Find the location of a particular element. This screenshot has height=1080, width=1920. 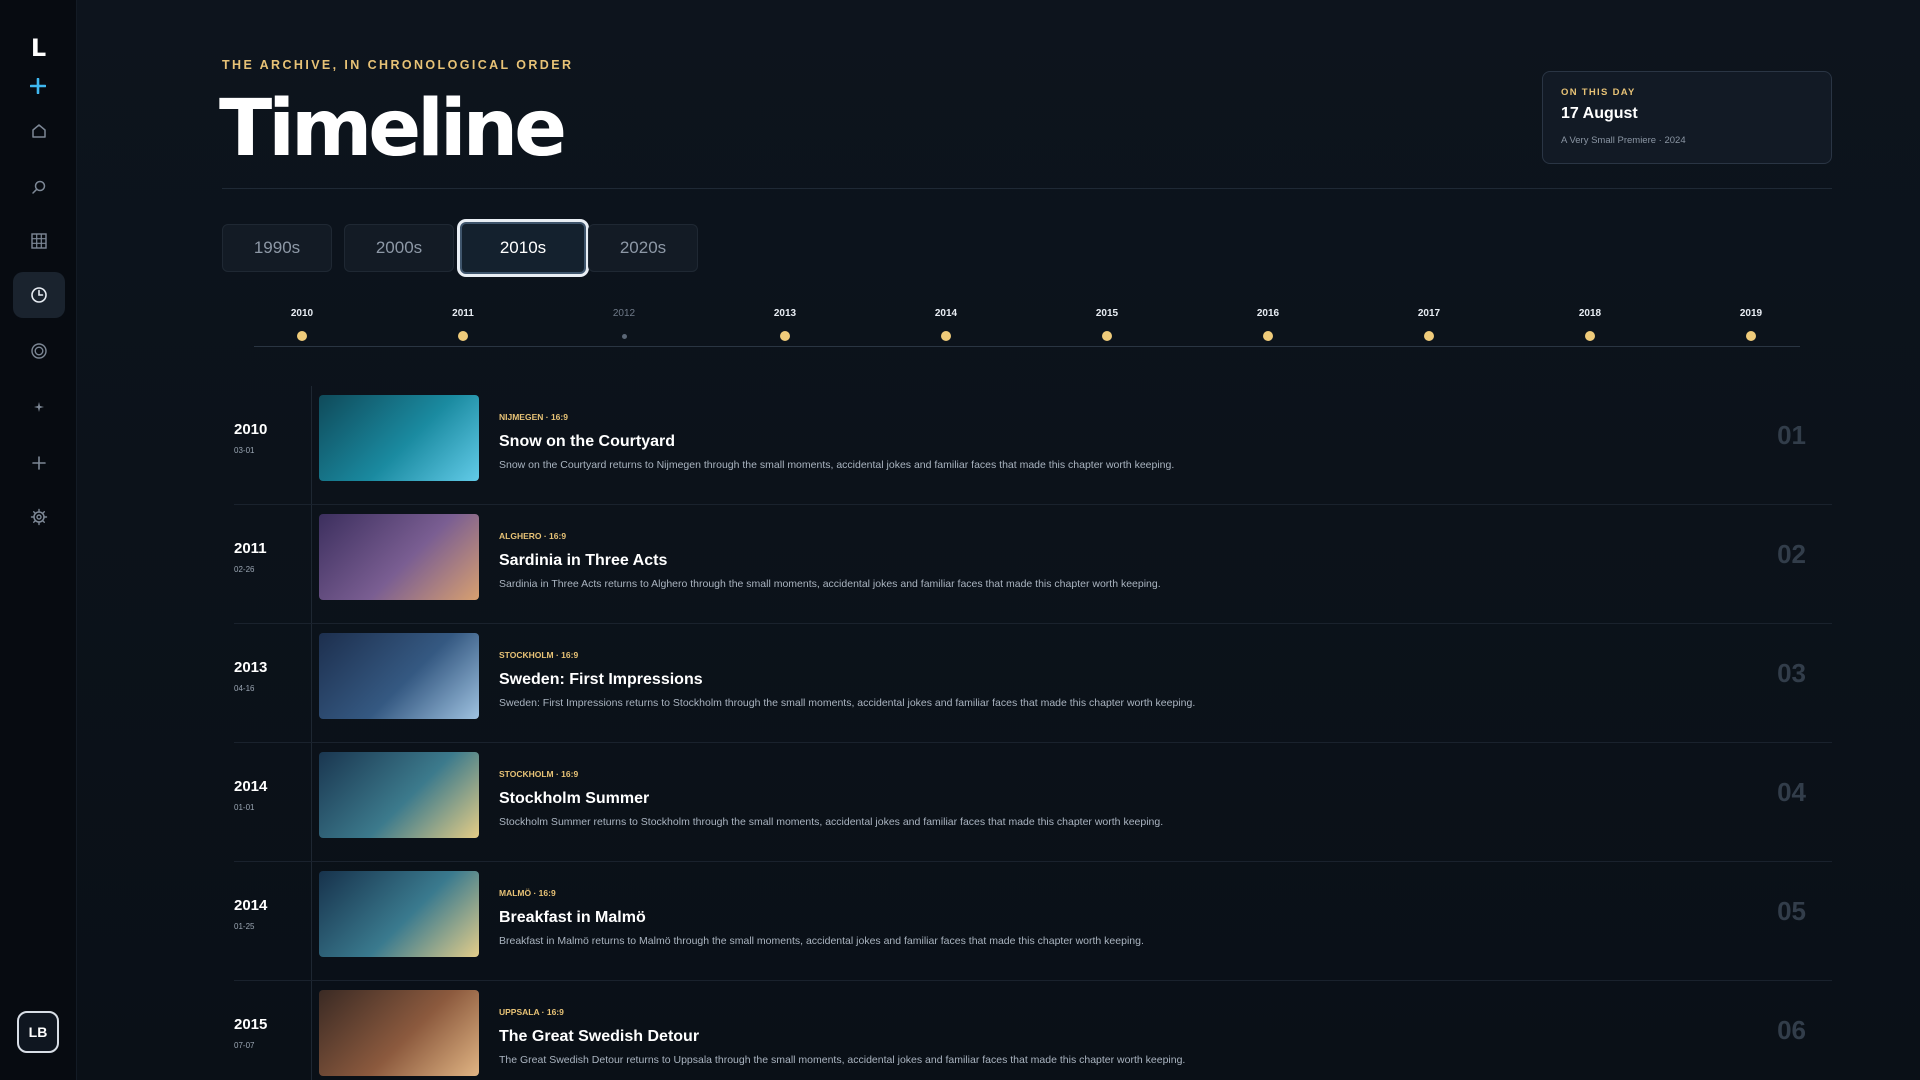

year-marker-2018: 2018 is located at coordinates (1590, 324).